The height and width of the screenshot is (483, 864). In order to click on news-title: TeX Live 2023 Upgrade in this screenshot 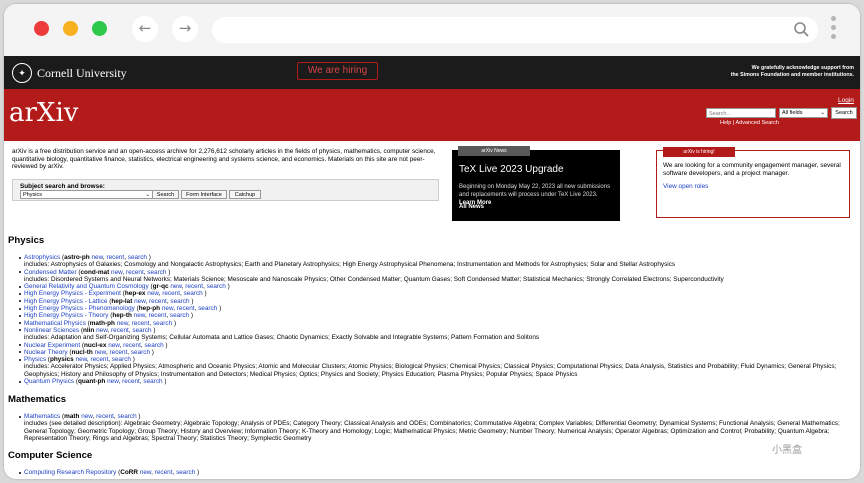, I will do `click(511, 169)`.